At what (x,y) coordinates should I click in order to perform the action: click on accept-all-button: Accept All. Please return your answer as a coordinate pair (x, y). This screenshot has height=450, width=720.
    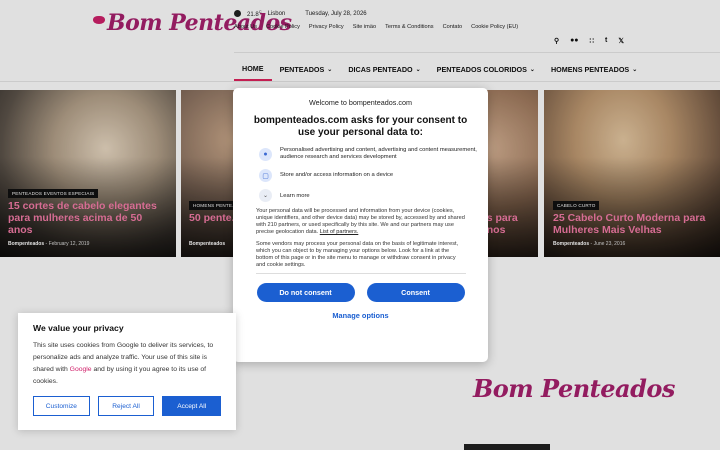
    Looking at the image, I should click on (191, 406).